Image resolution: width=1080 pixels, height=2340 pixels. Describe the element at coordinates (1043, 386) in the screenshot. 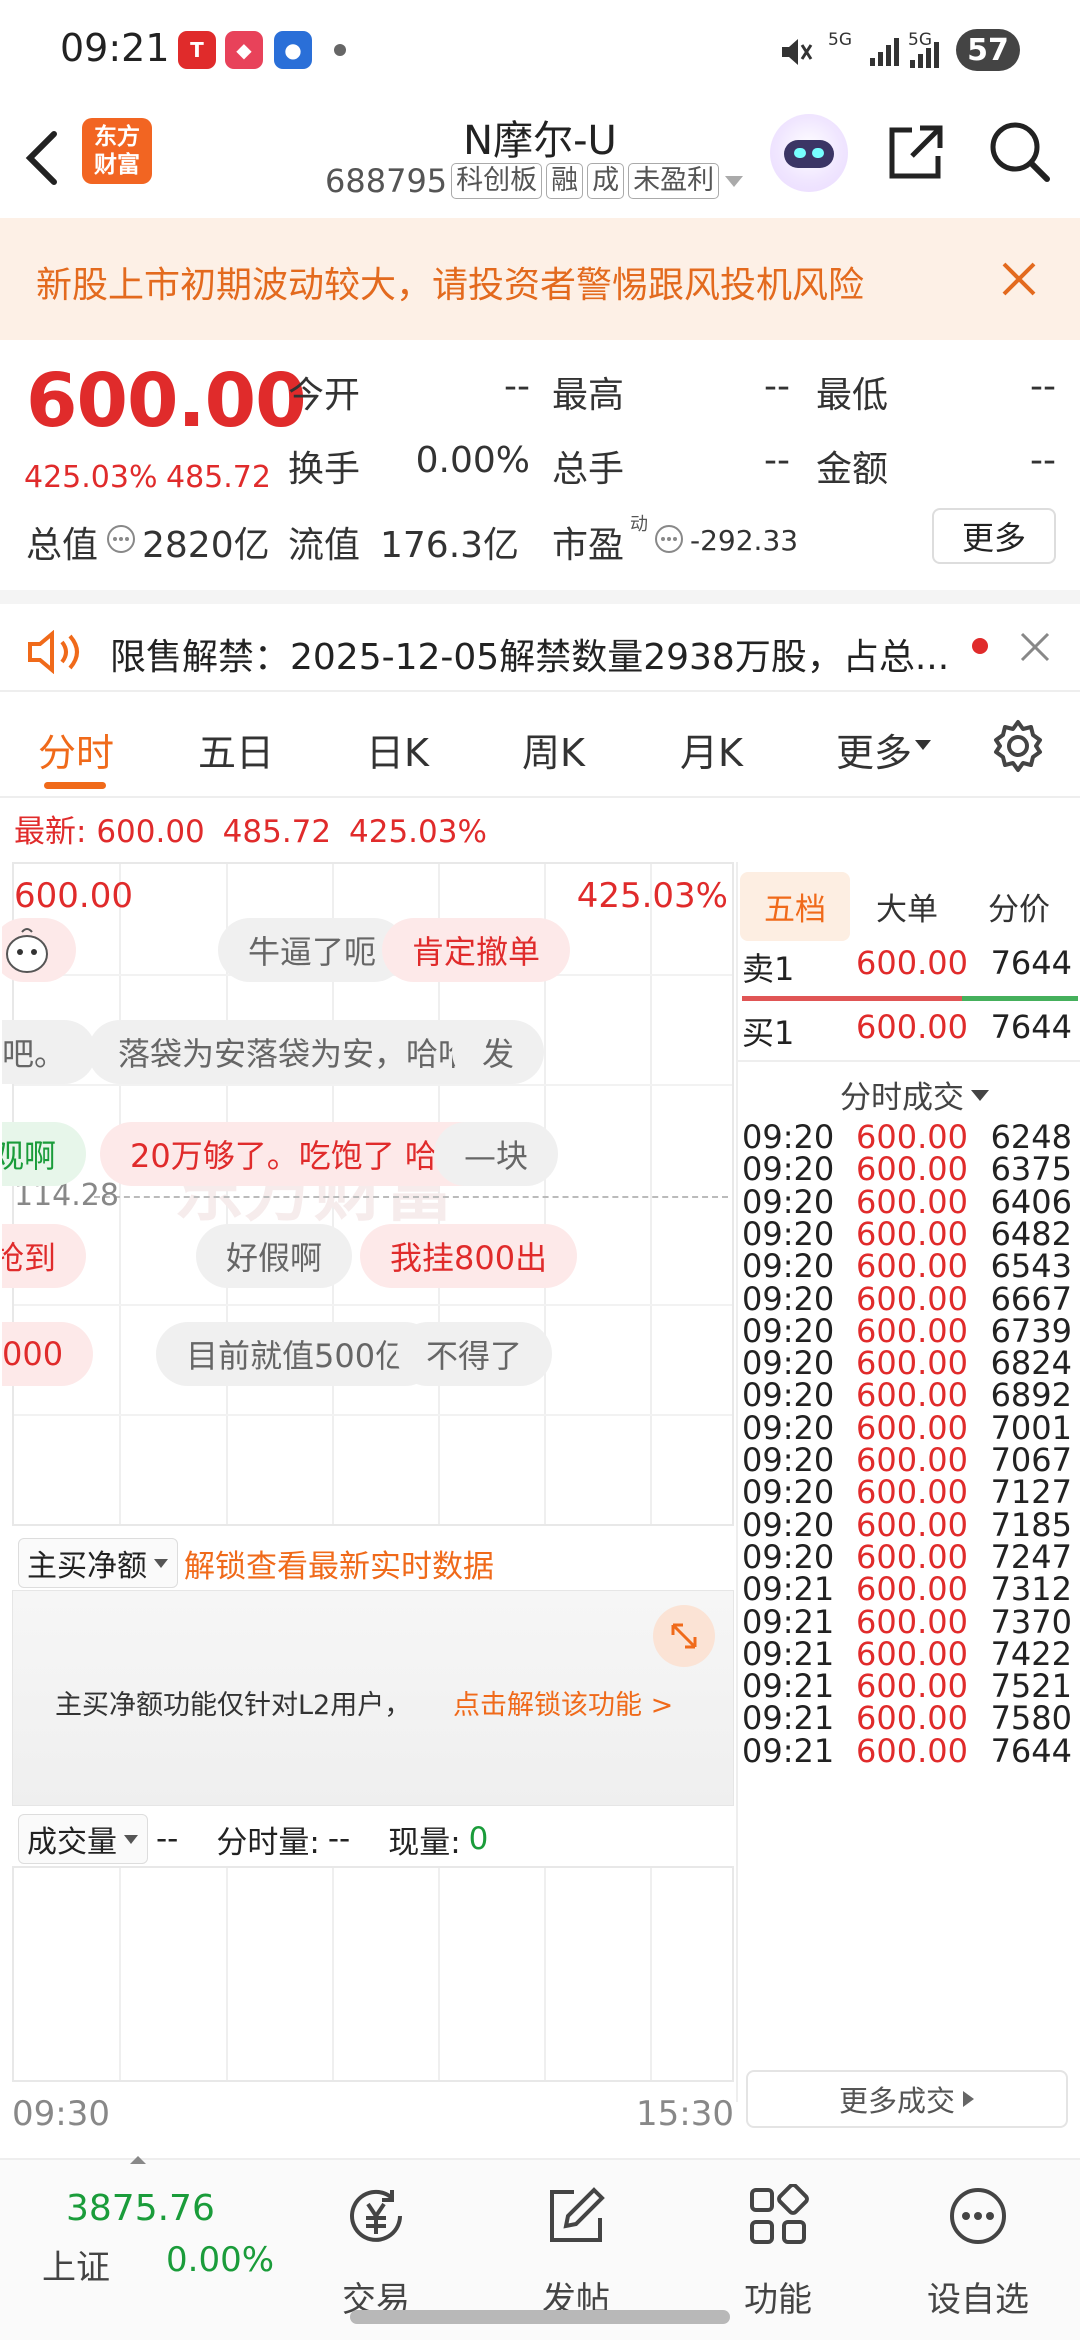

I see `low-value: --` at that location.